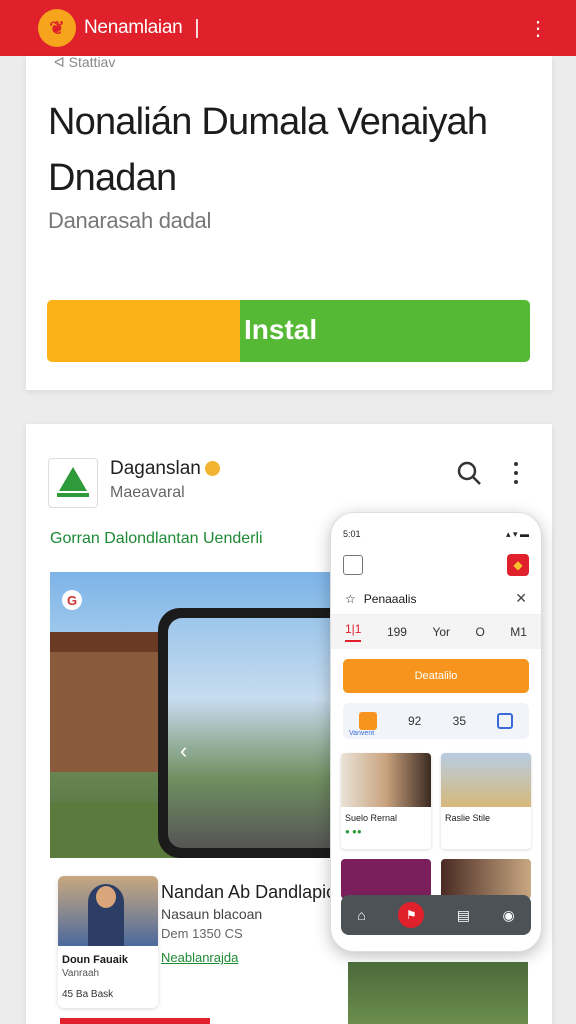 Image resolution: width=576 pixels, height=1024 pixels. What do you see at coordinates (135, 1021) in the screenshot?
I see `bottom-accent-strip` at bounding box center [135, 1021].